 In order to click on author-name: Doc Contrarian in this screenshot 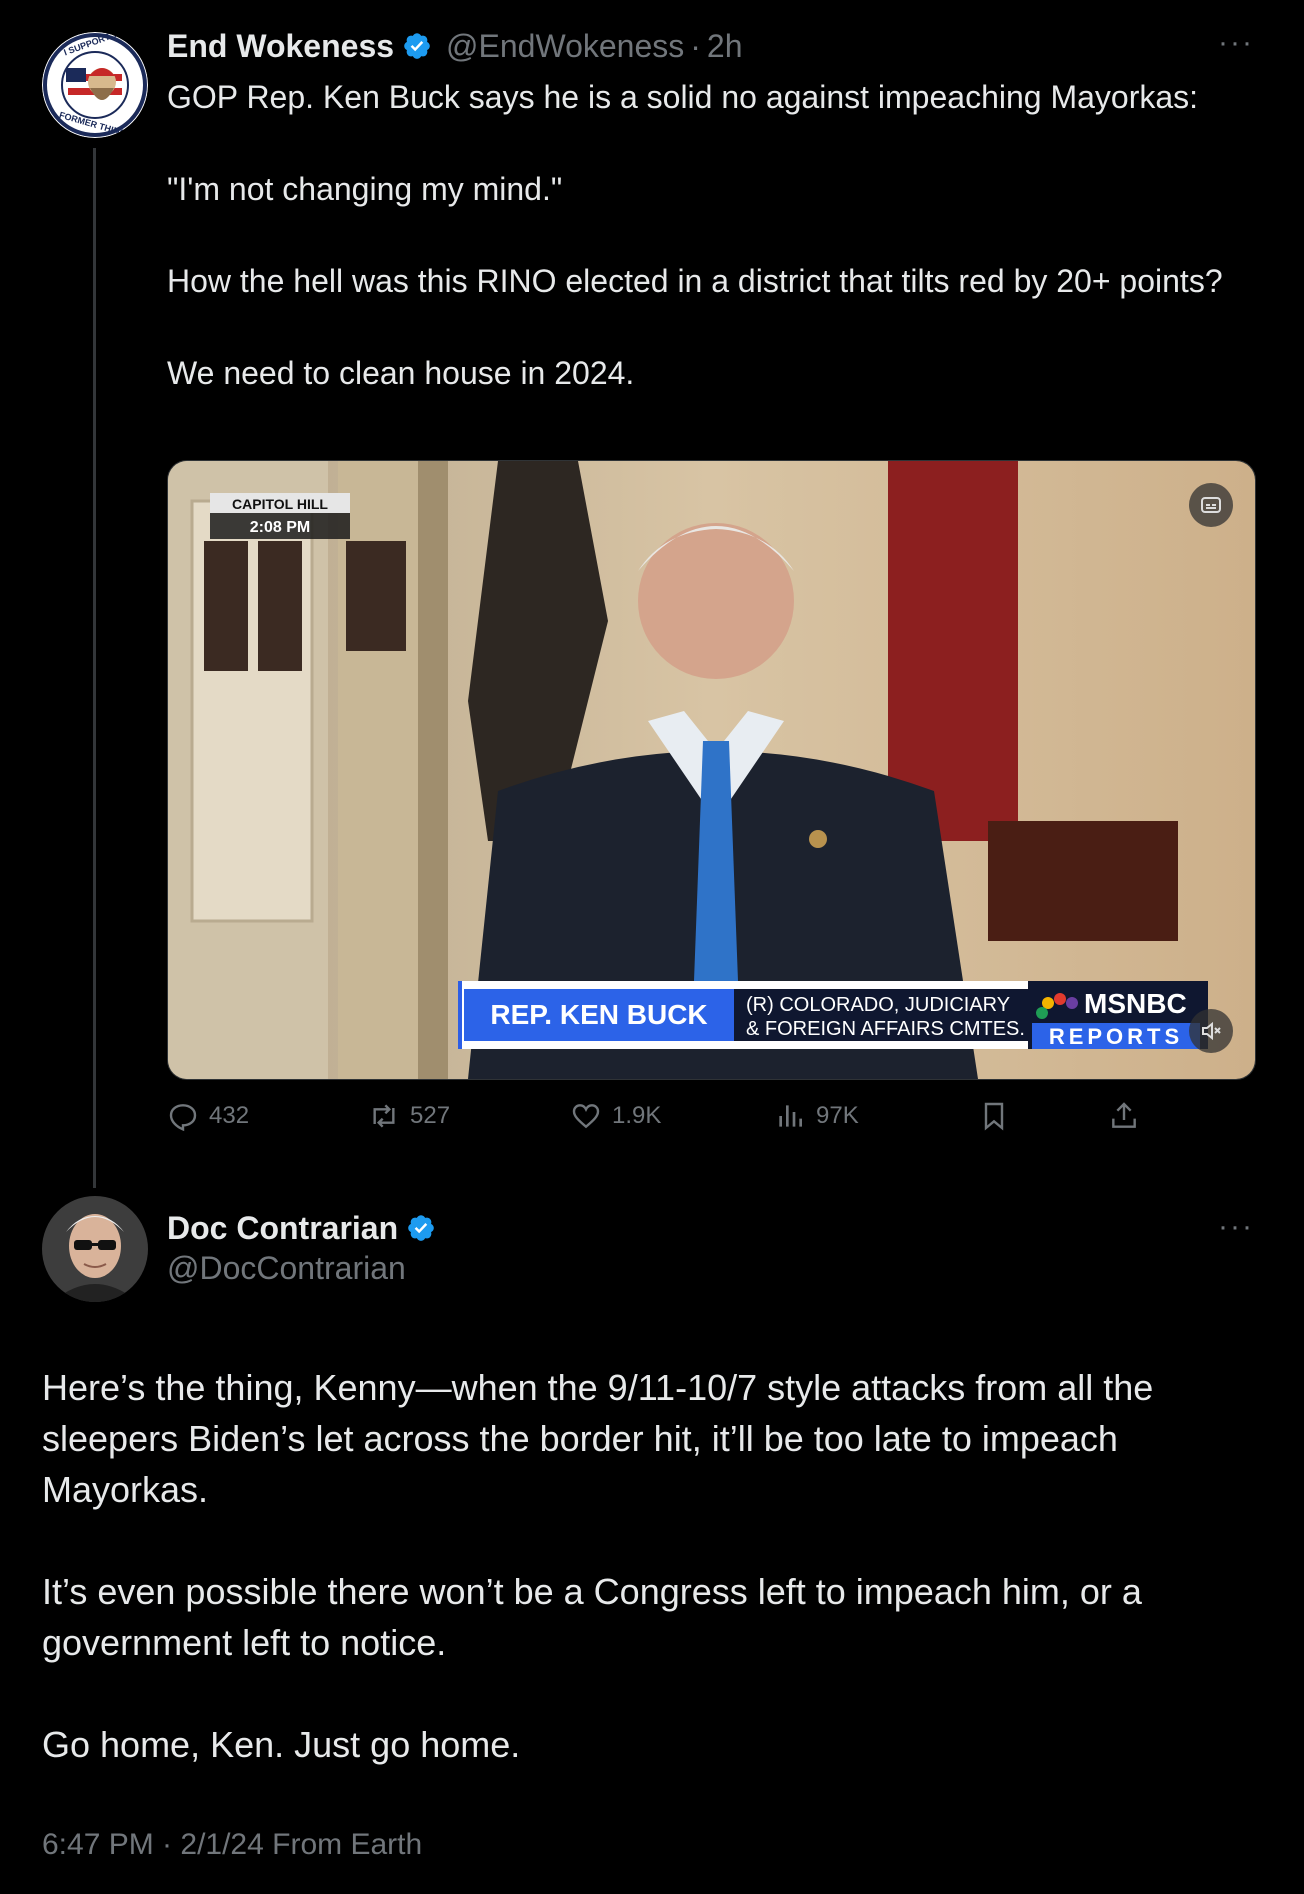, I will do `click(282, 1228)`.